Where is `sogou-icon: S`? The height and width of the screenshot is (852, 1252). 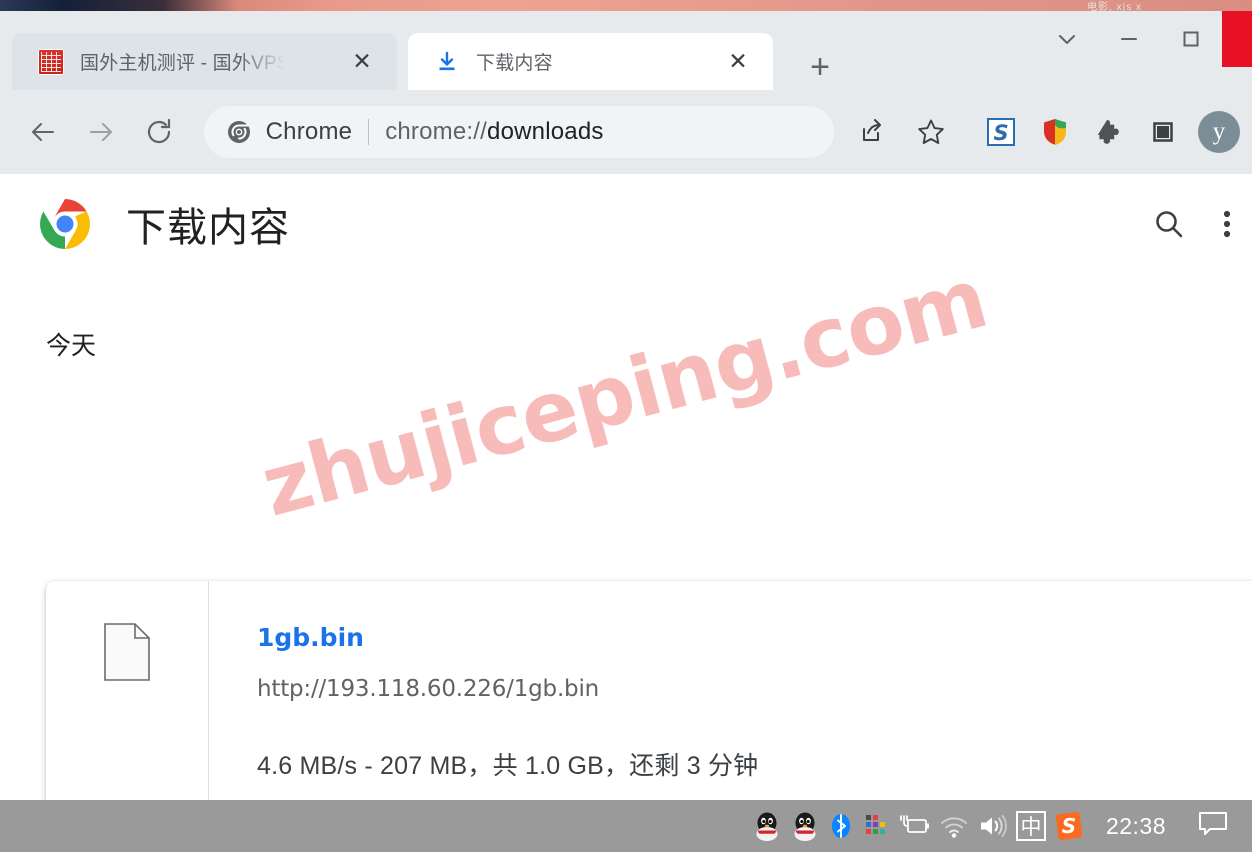
sogou-icon: S is located at coordinates (1069, 826).